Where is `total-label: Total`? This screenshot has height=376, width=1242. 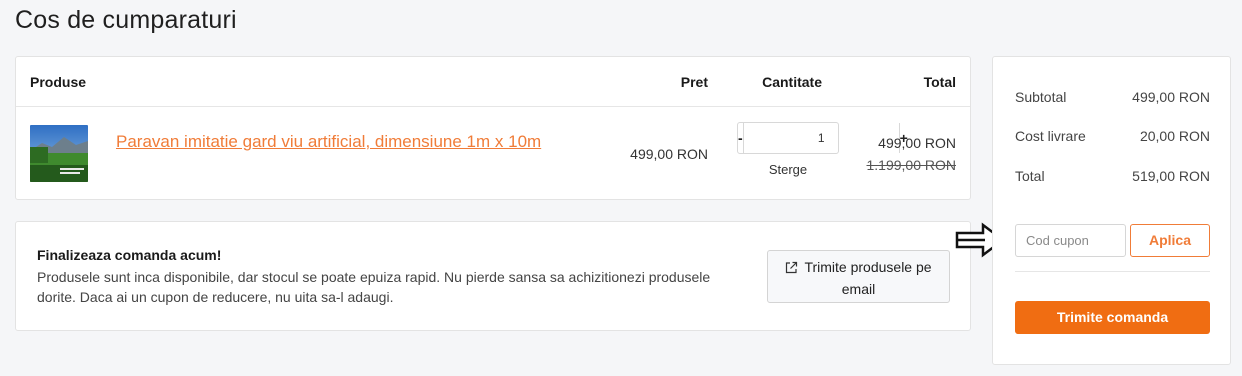 total-label: Total is located at coordinates (1030, 176).